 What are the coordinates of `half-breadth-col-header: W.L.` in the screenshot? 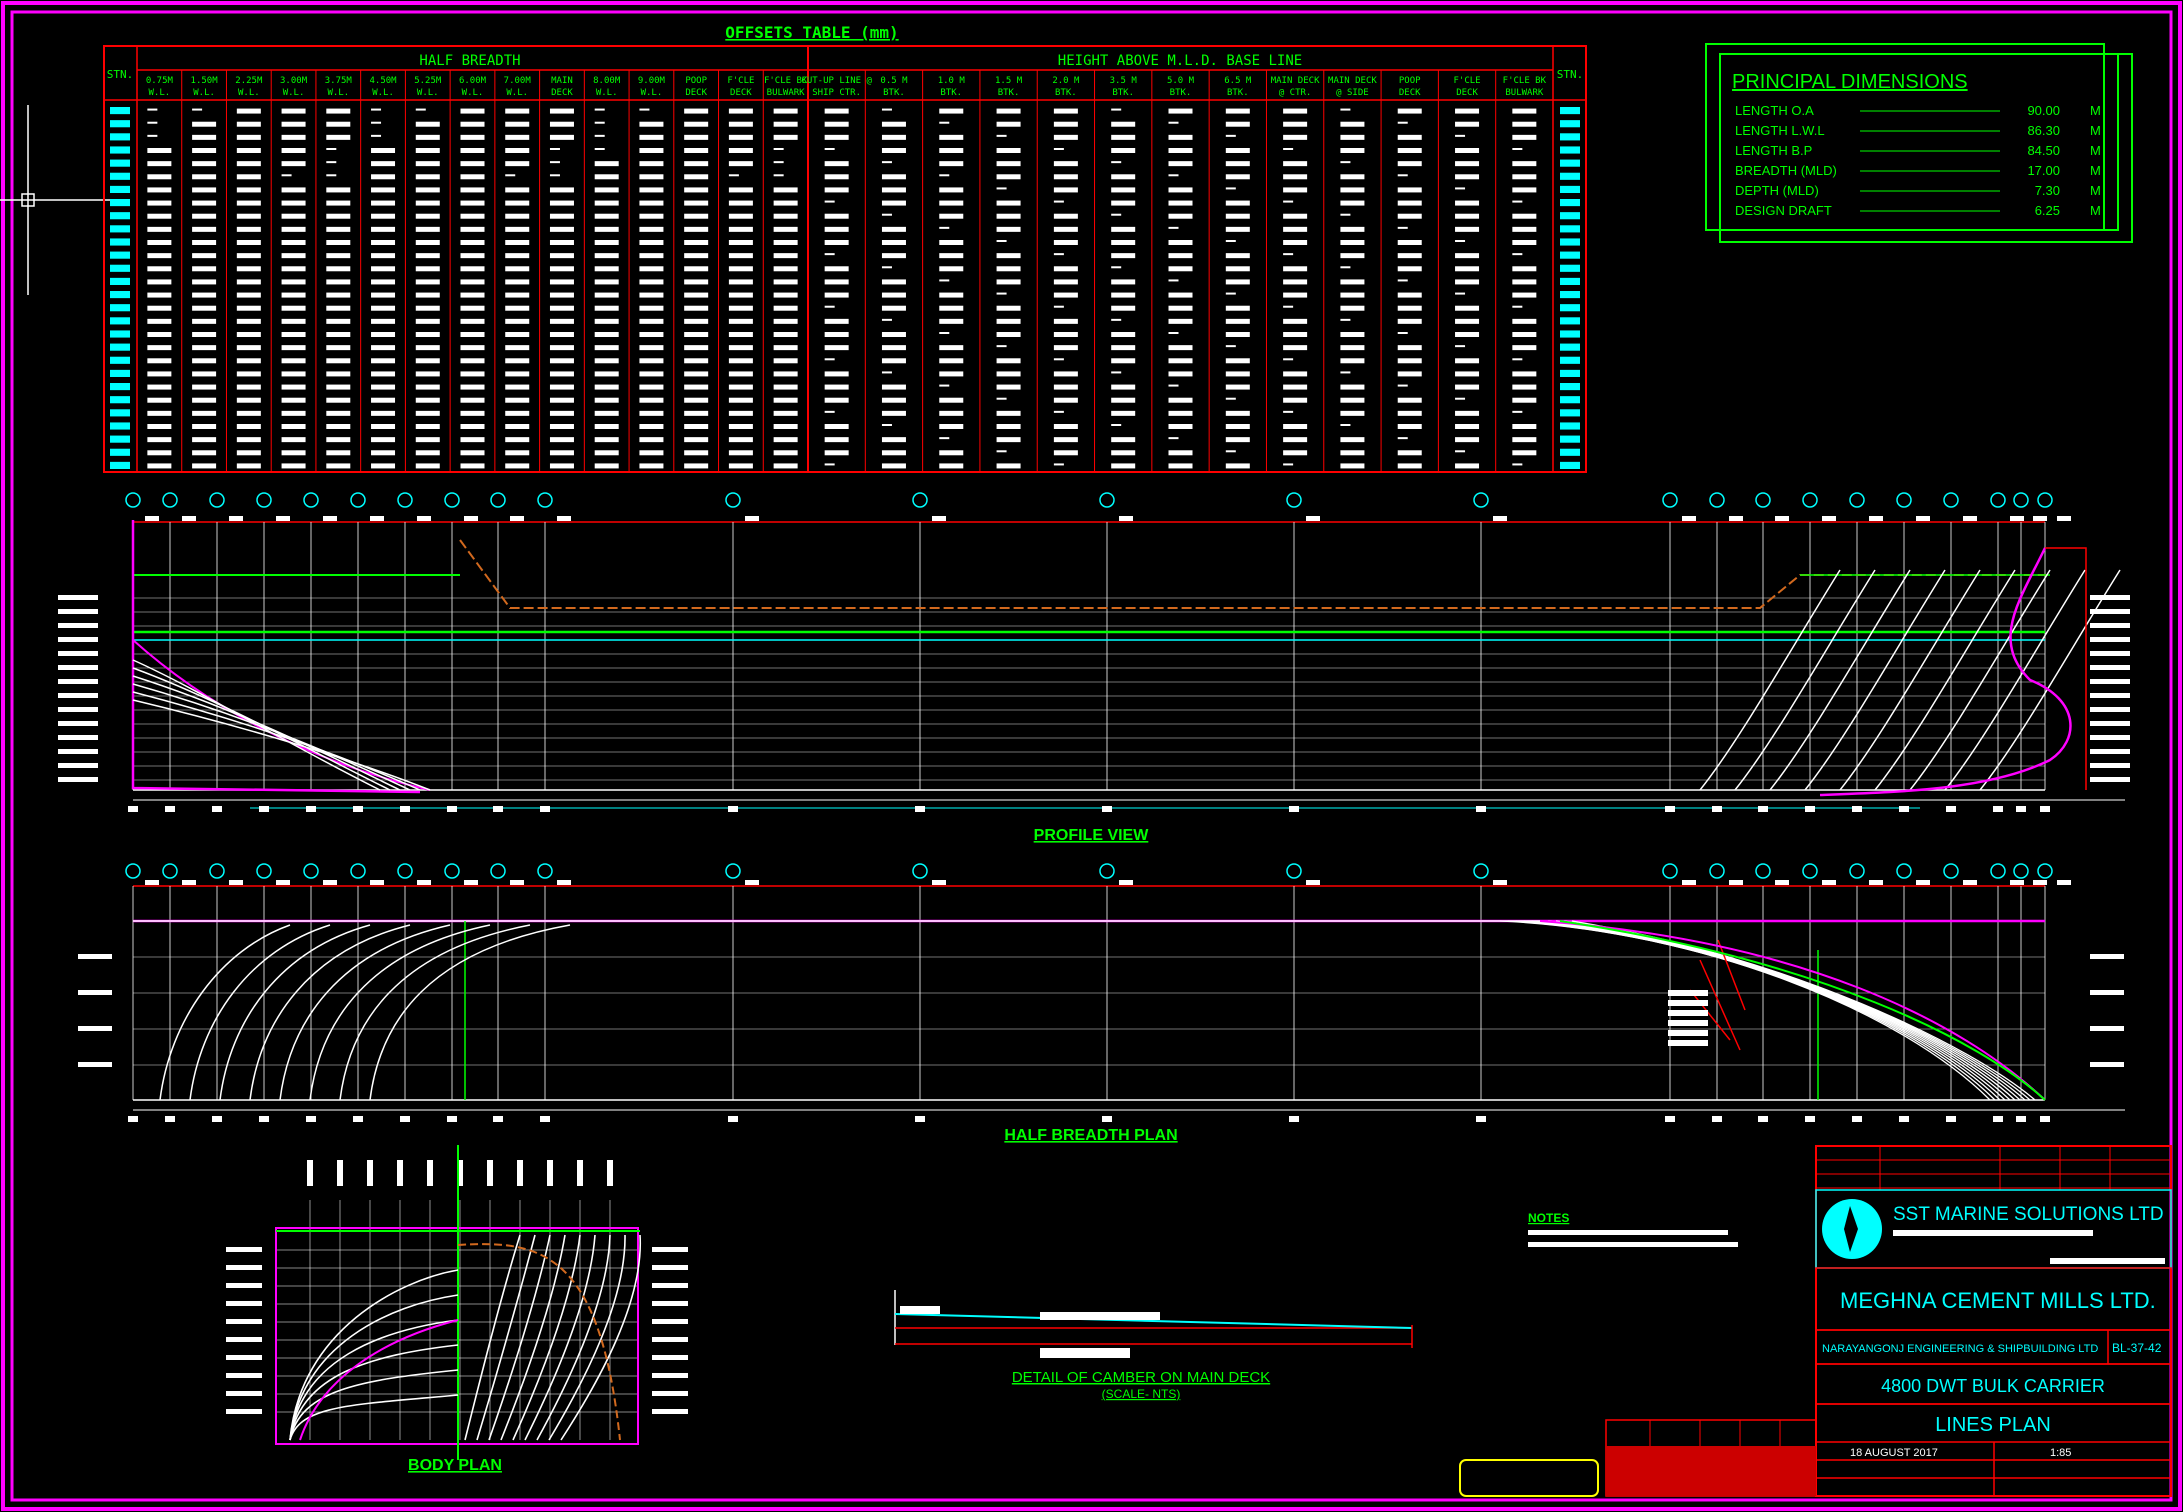 It's located at (517, 93).